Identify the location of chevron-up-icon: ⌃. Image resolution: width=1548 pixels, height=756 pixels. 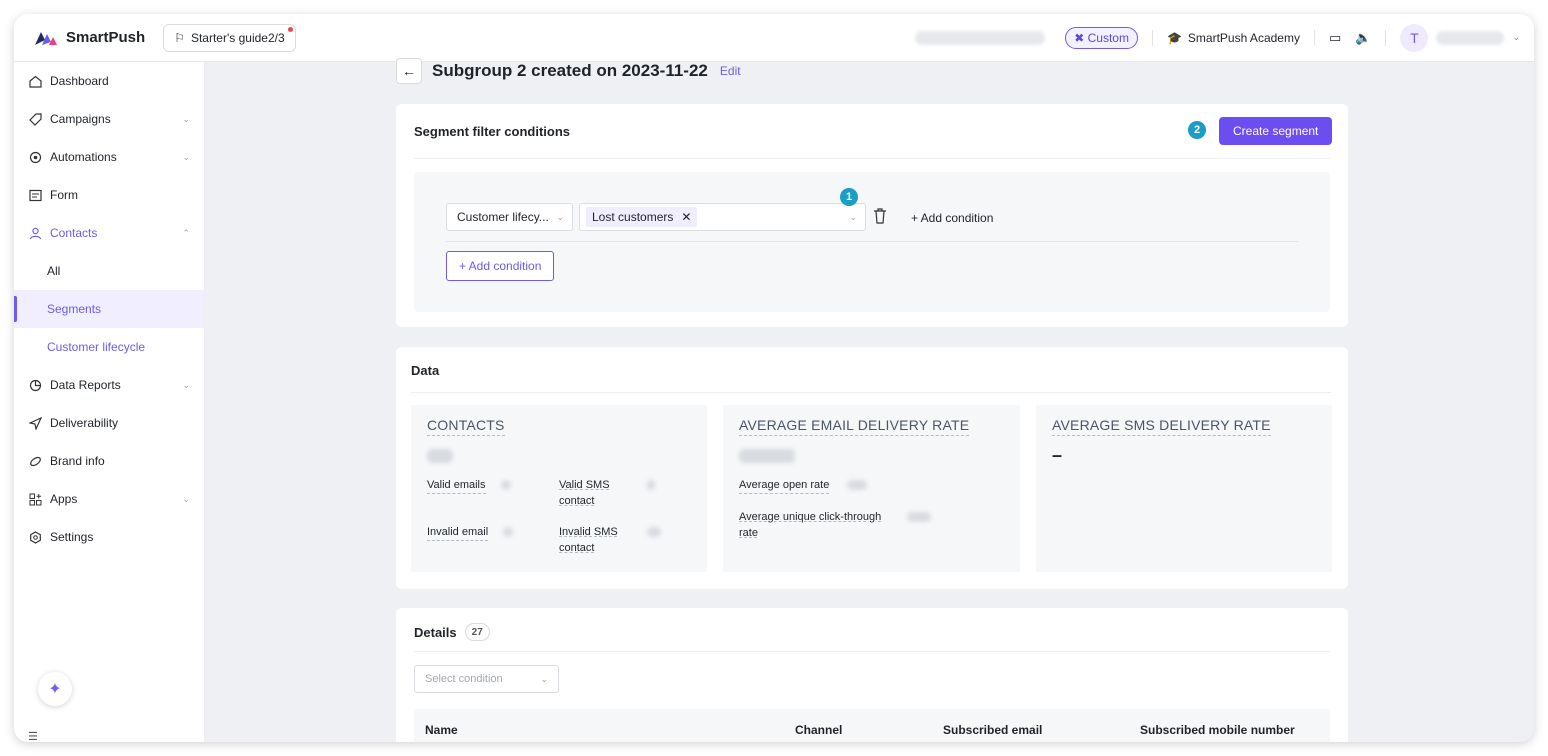
(186, 232).